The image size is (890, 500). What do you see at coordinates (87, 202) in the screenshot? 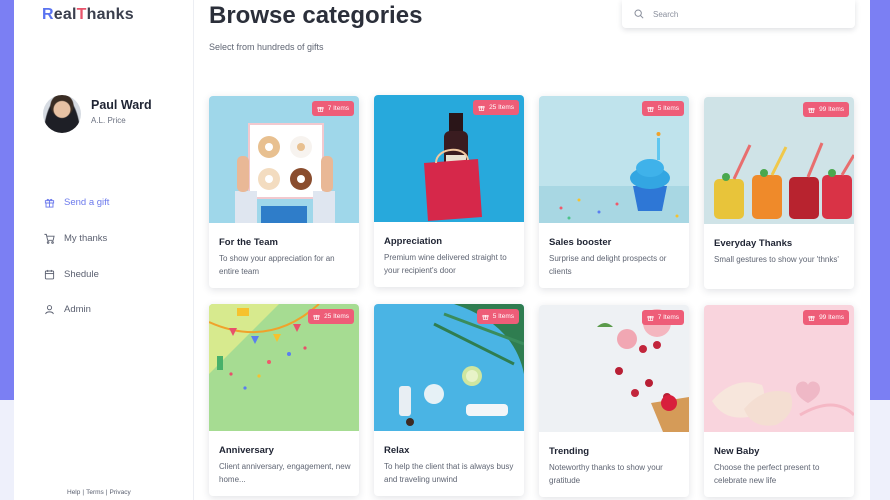
I see `sidebar-item-label: Send a gift` at bounding box center [87, 202].